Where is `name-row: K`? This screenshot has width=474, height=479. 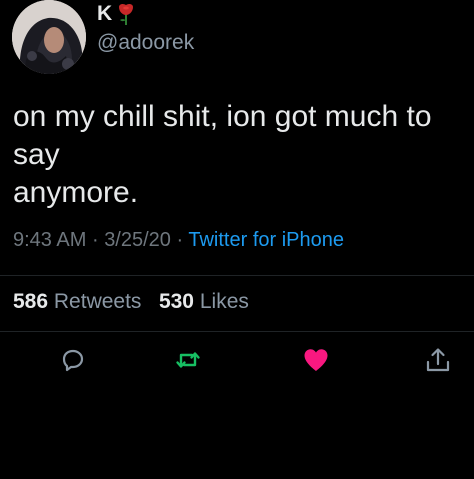 name-row: K is located at coordinates (116, 14).